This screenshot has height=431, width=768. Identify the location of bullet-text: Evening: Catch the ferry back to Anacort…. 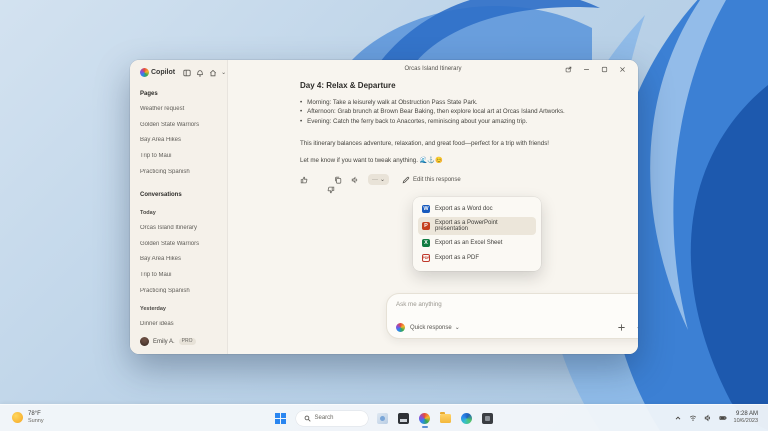
(417, 121).